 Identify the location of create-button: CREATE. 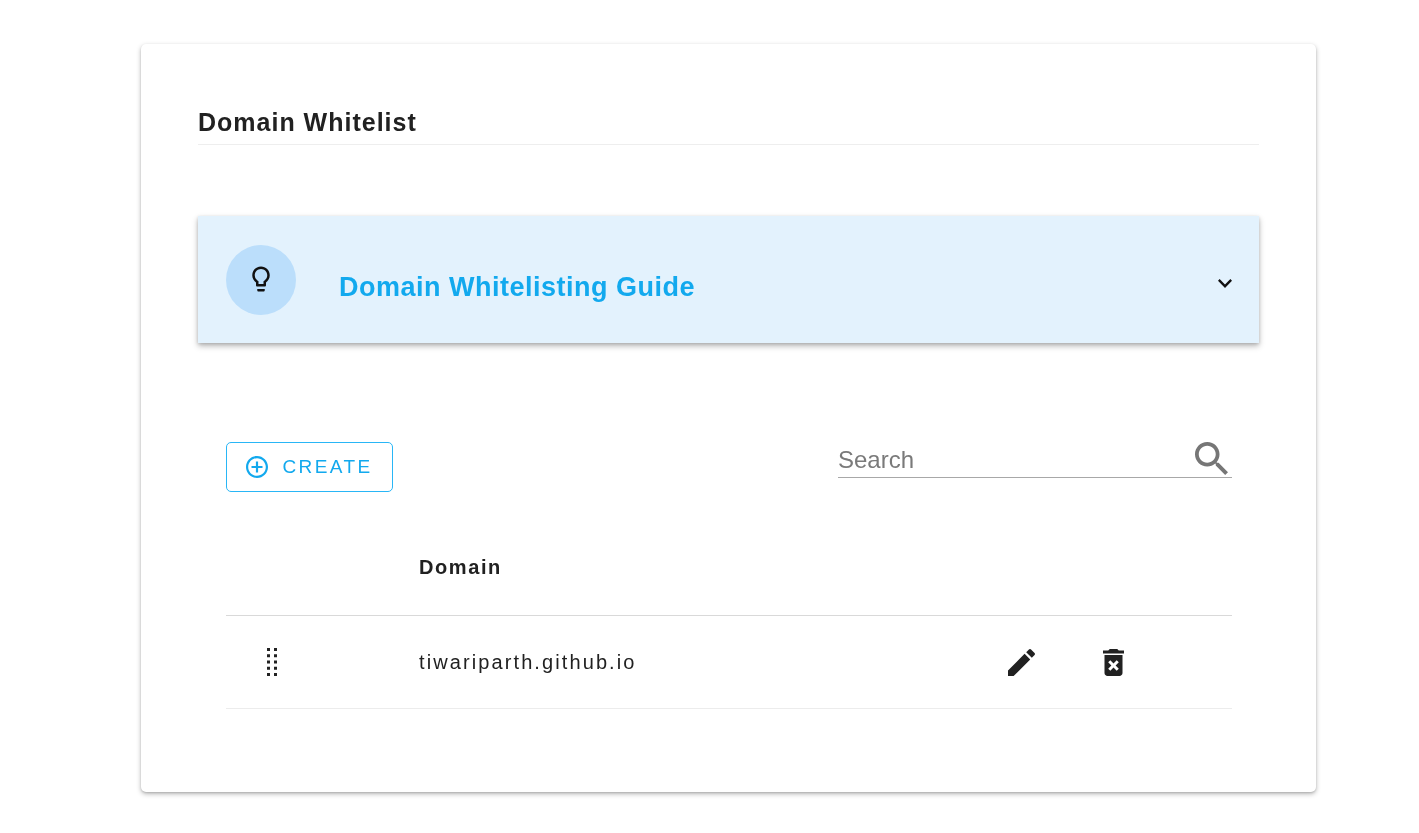
(309, 467).